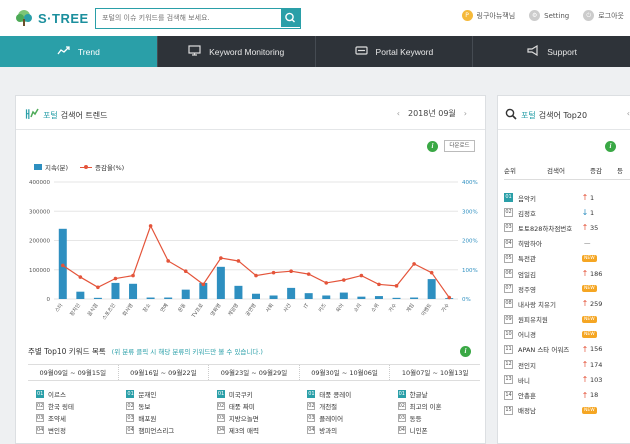  Describe the element at coordinates (545, 228) in the screenshot. I see `top20-keyword: 토토828하차점번호` at that location.